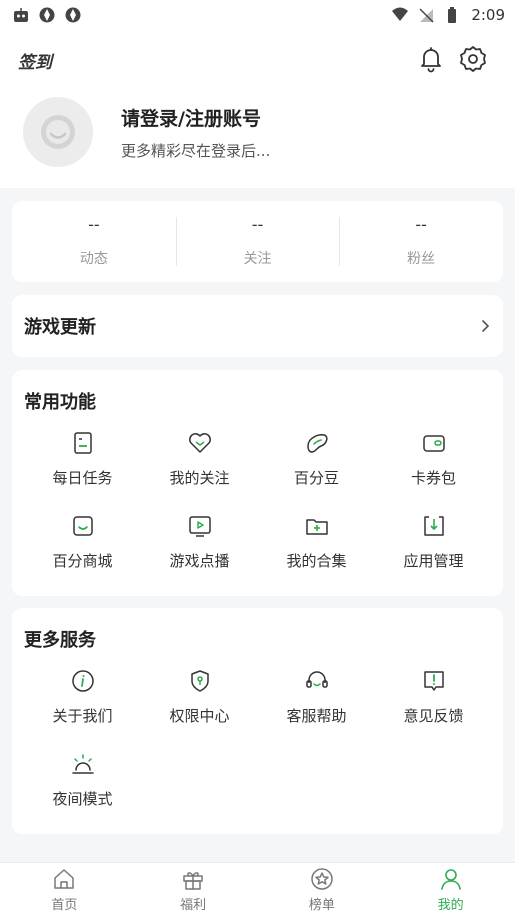 The height and width of the screenshot is (917, 515). Describe the element at coordinates (433, 697) in the screenshot. I see `feedback-button: 意见反馈` at that location.